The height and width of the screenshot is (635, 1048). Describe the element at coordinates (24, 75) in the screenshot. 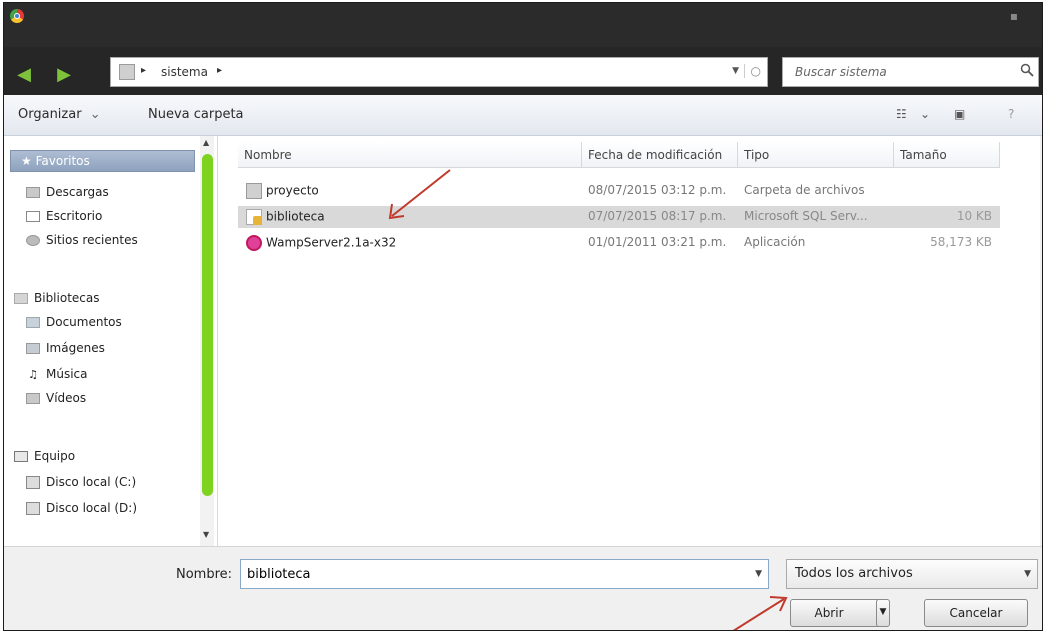

I see `back-arrow-icon: ◀` at that location.